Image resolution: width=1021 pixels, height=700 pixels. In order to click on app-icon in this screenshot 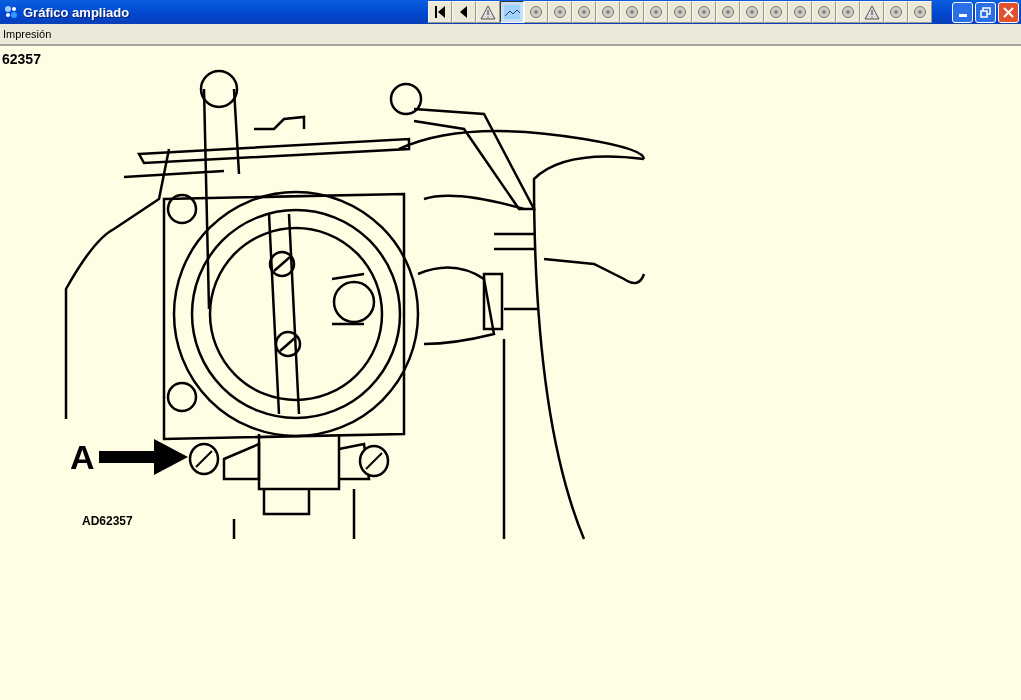, I will do `click(11, 12)`.